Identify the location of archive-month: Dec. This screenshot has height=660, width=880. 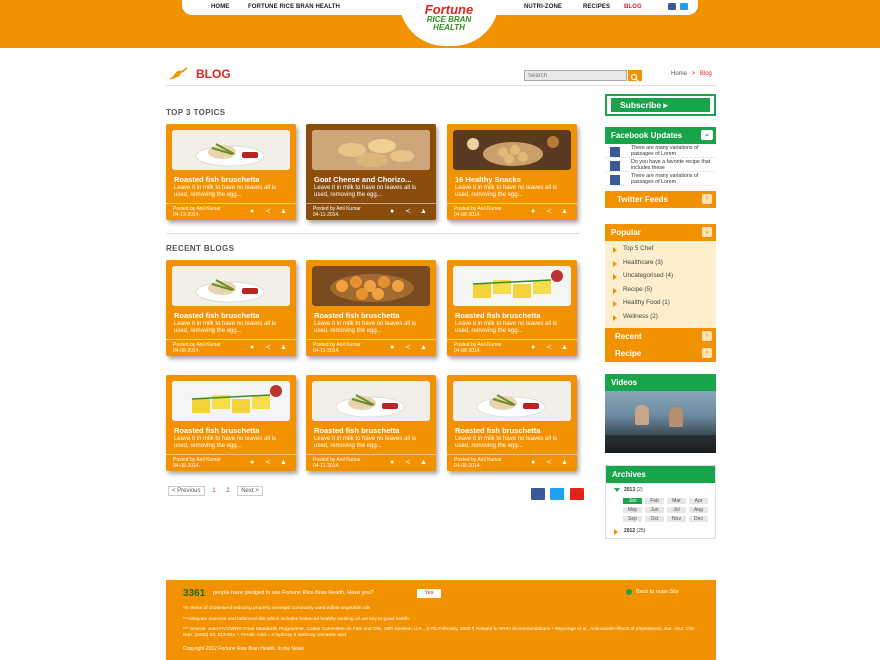
(698, 519).